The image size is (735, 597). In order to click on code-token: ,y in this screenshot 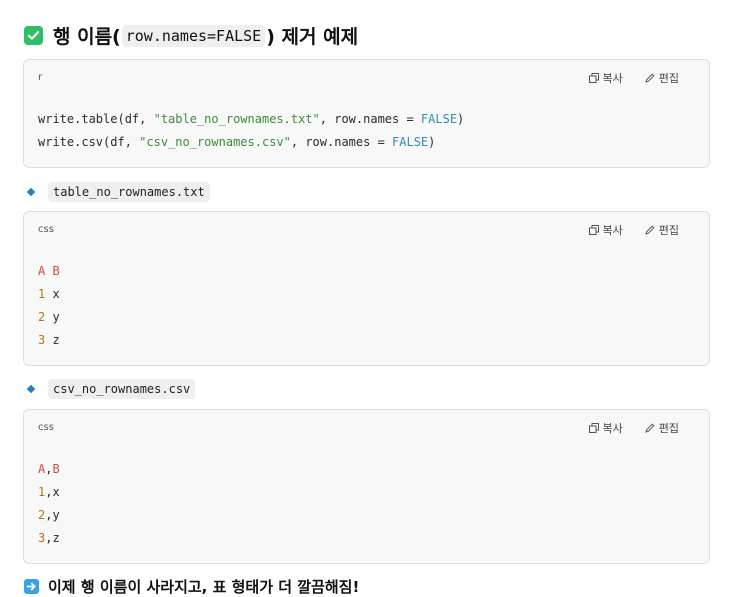, I will do `click(52, 515)`.